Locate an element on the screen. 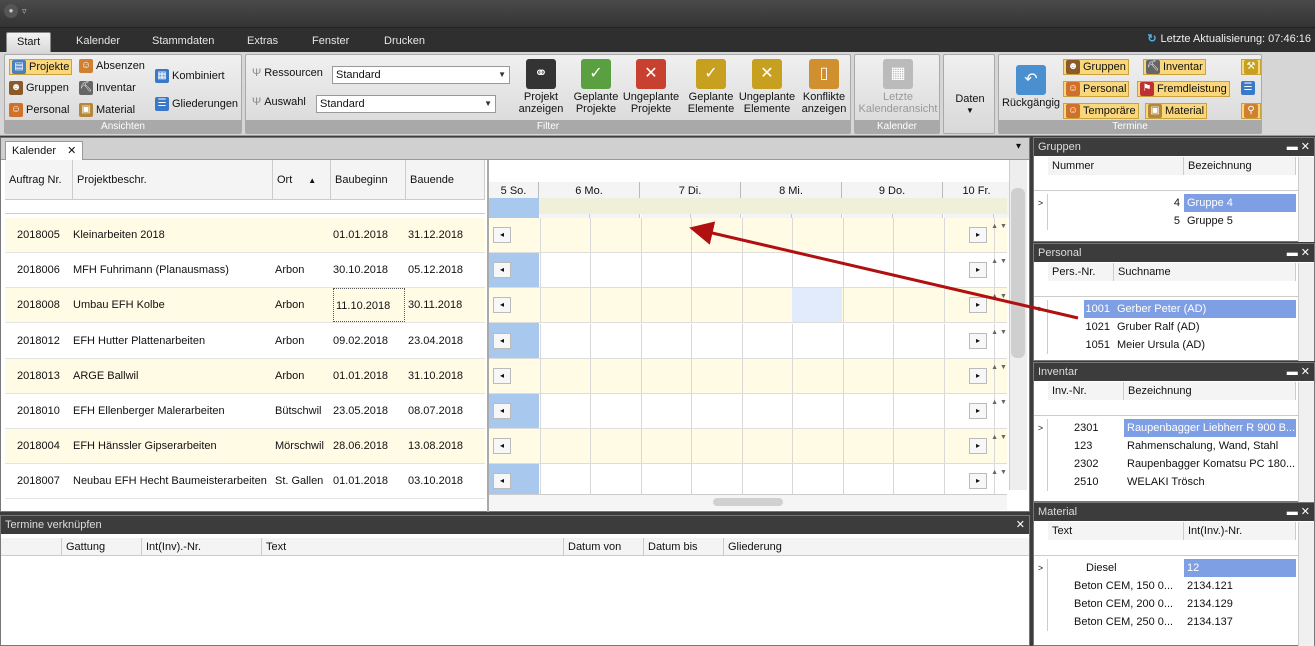 This screenshot has height=646, width=1315. geplante-projekte-button: ✓ Geplante Projekte is located at coordinates (596, 87).